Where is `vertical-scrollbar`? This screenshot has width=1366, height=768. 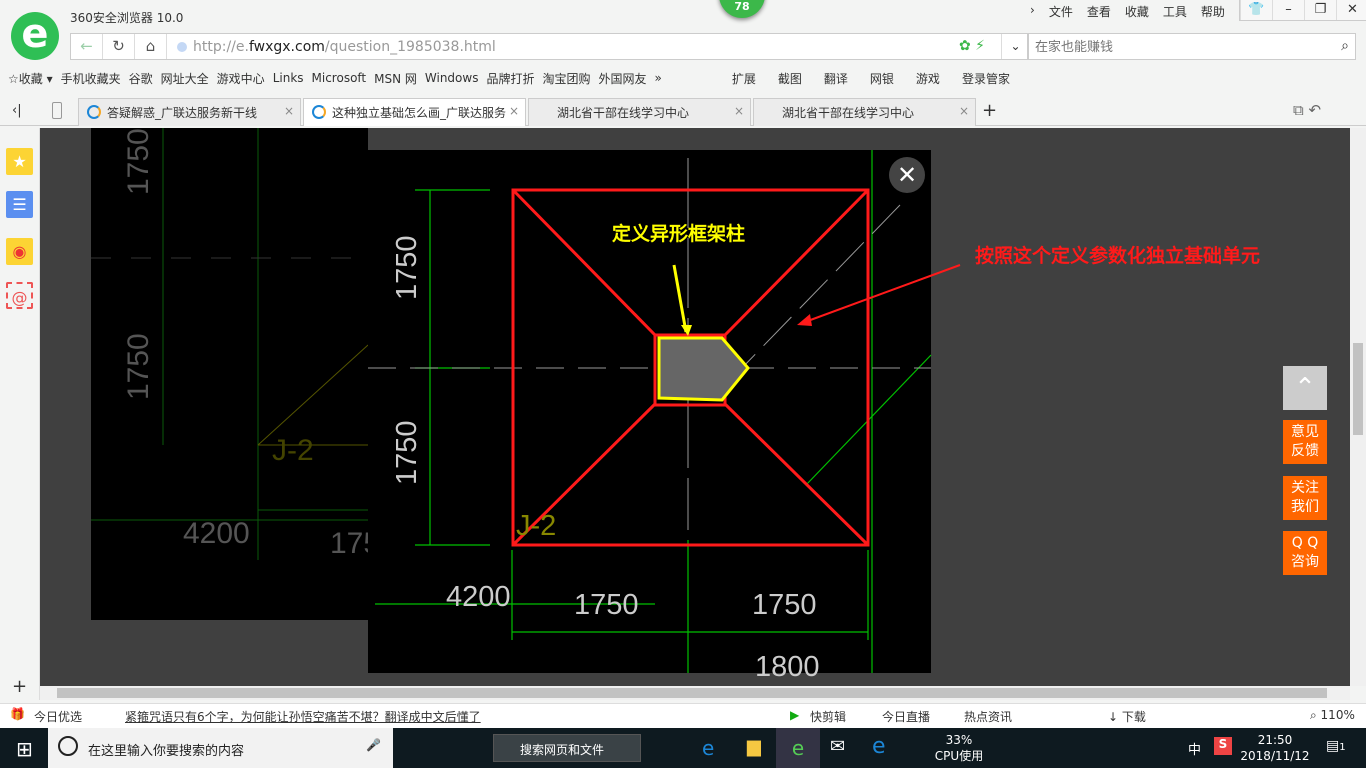 vertical-scrollbar is located at coordinates (1358, 407).